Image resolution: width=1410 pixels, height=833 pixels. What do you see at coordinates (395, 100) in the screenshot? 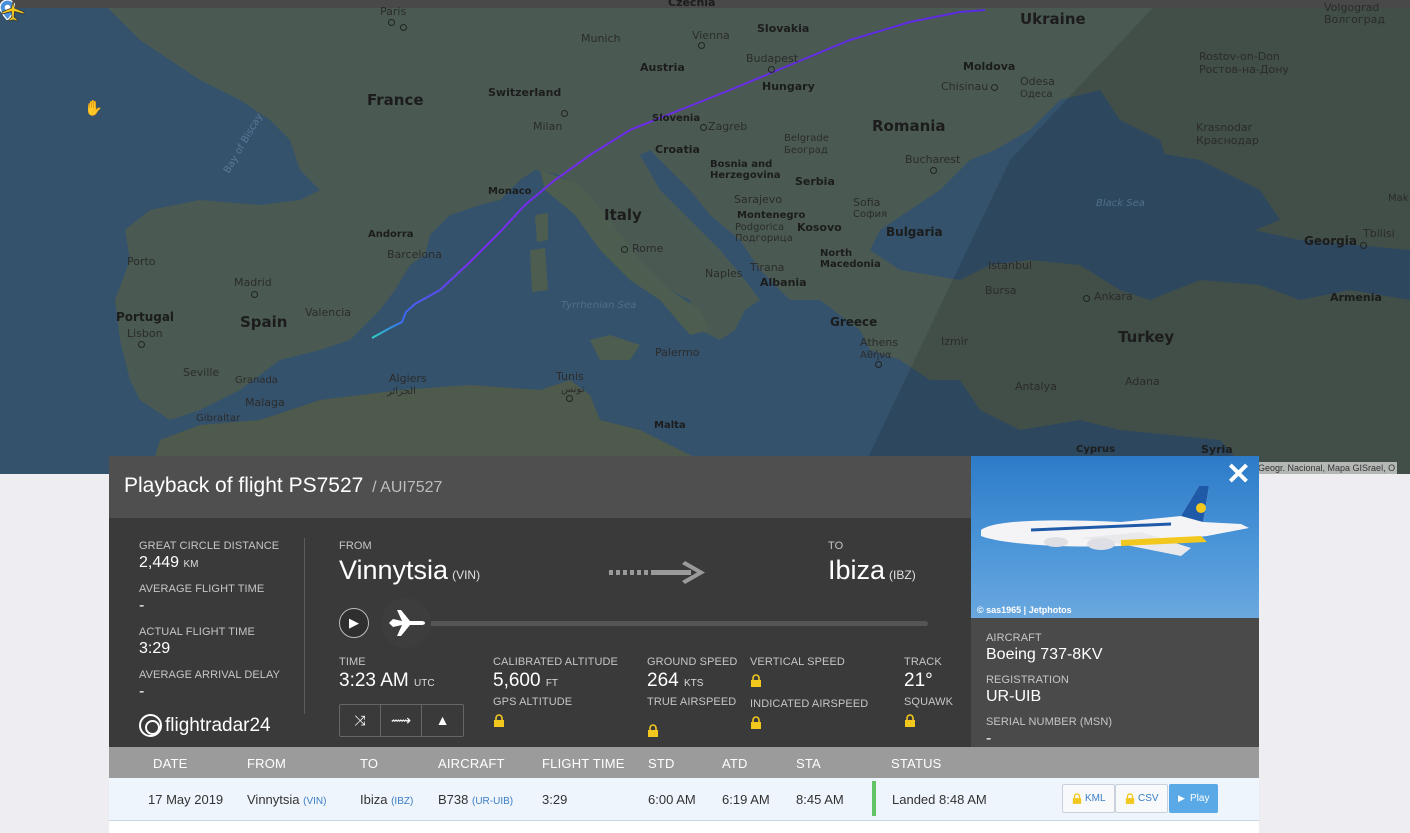
I see `label-france: France` at bounding box center [395, 100].